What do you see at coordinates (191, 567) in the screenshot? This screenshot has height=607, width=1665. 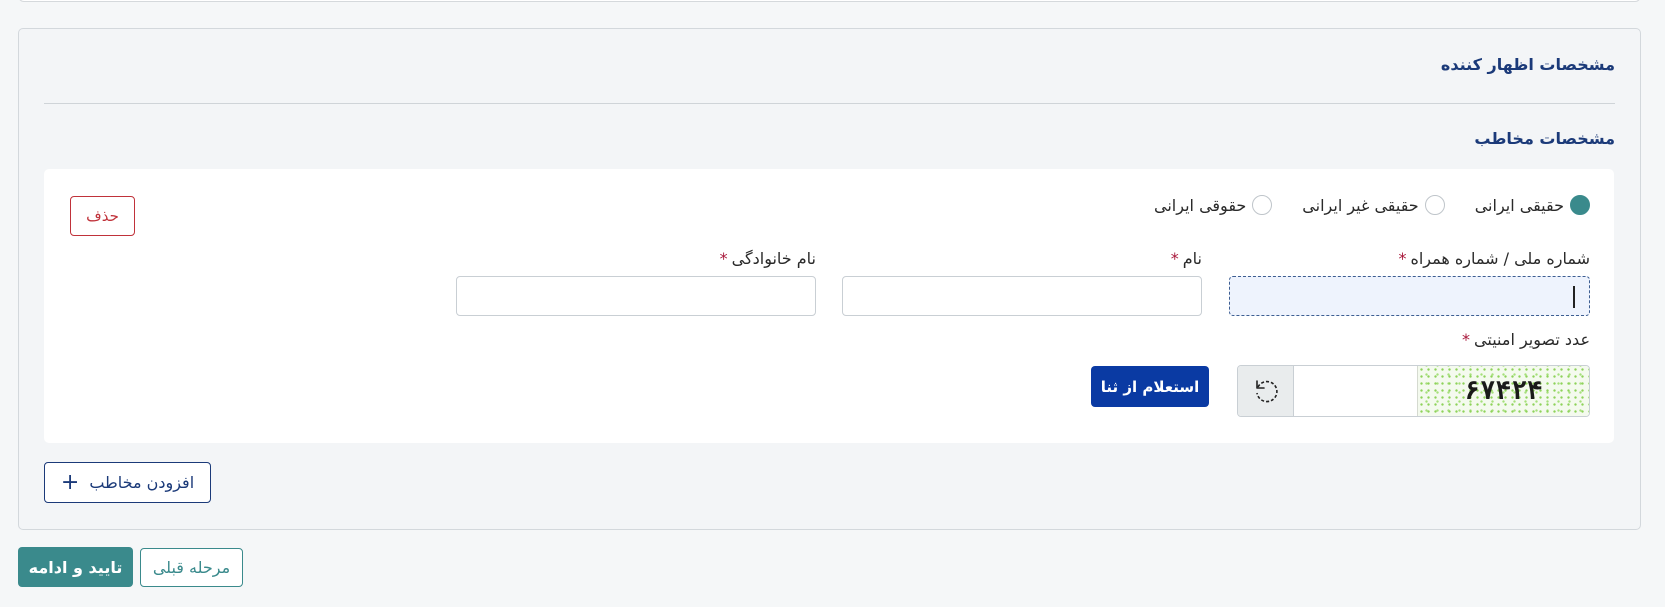 I see `previous-step-button: مرحله قبلی` at bounding box center [191, 567].